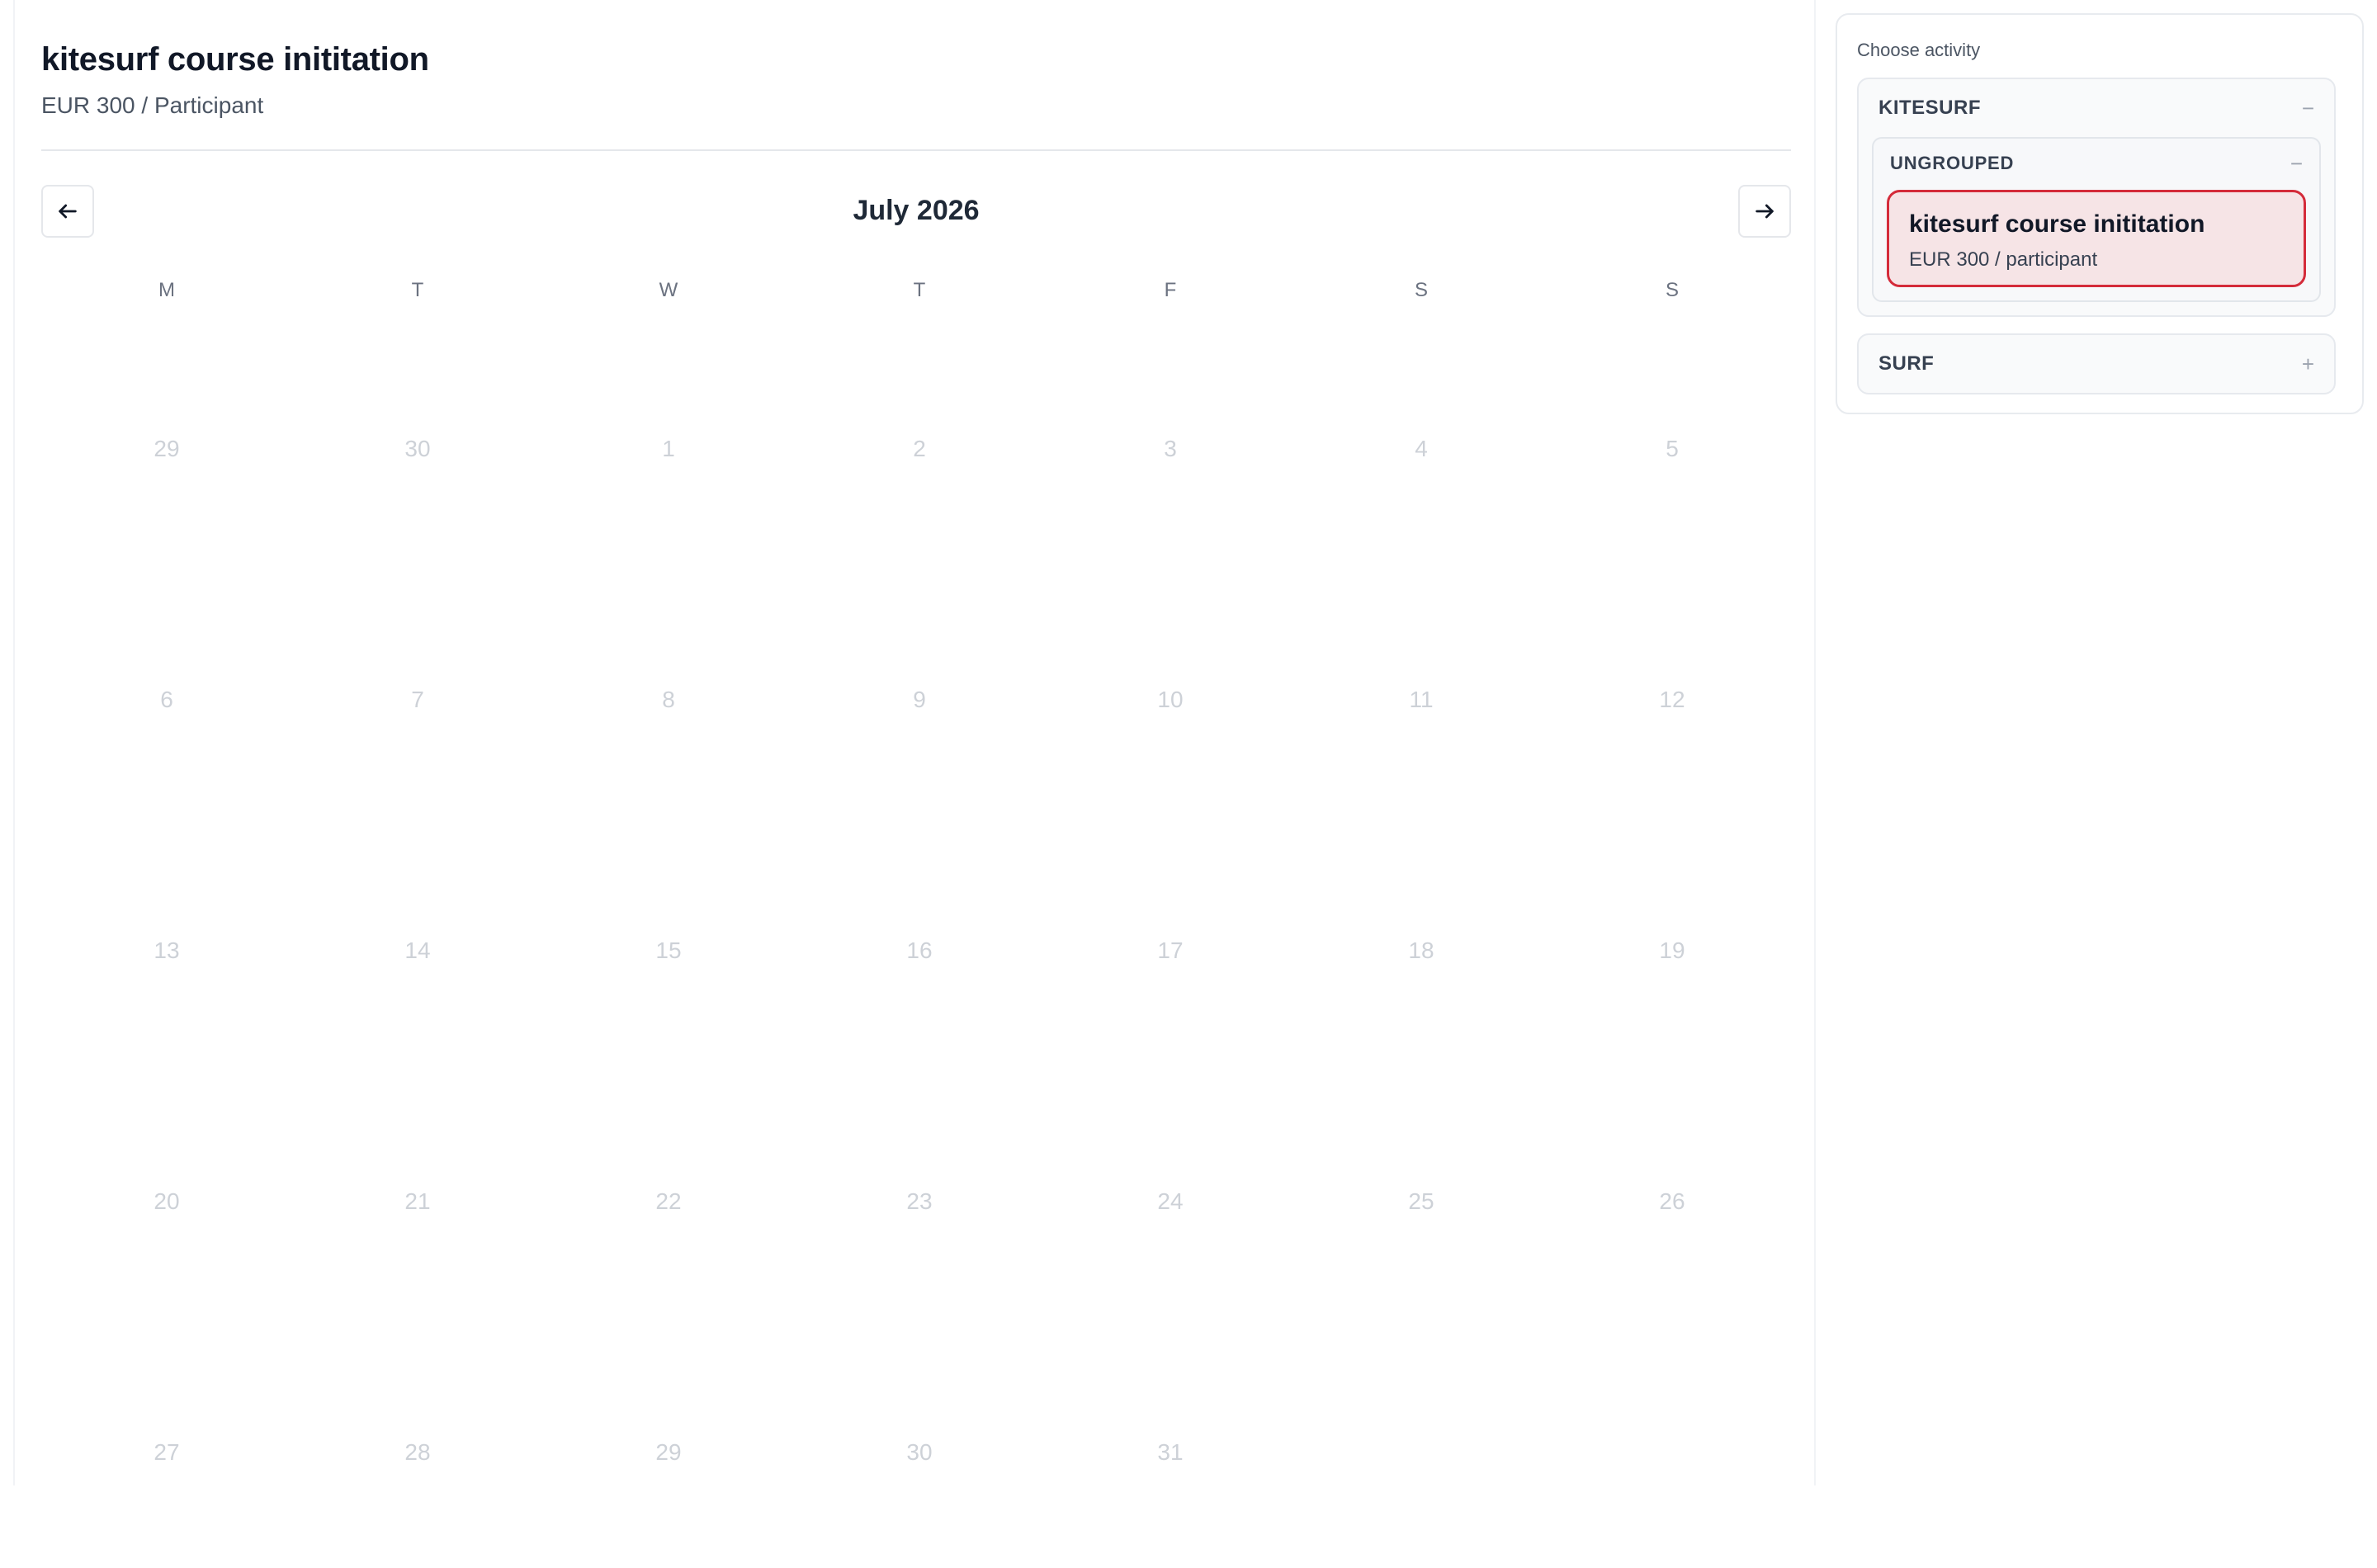  Describe the element at coordinates (668, 950) in the screenshot. I see `day-number: 15` at that location.